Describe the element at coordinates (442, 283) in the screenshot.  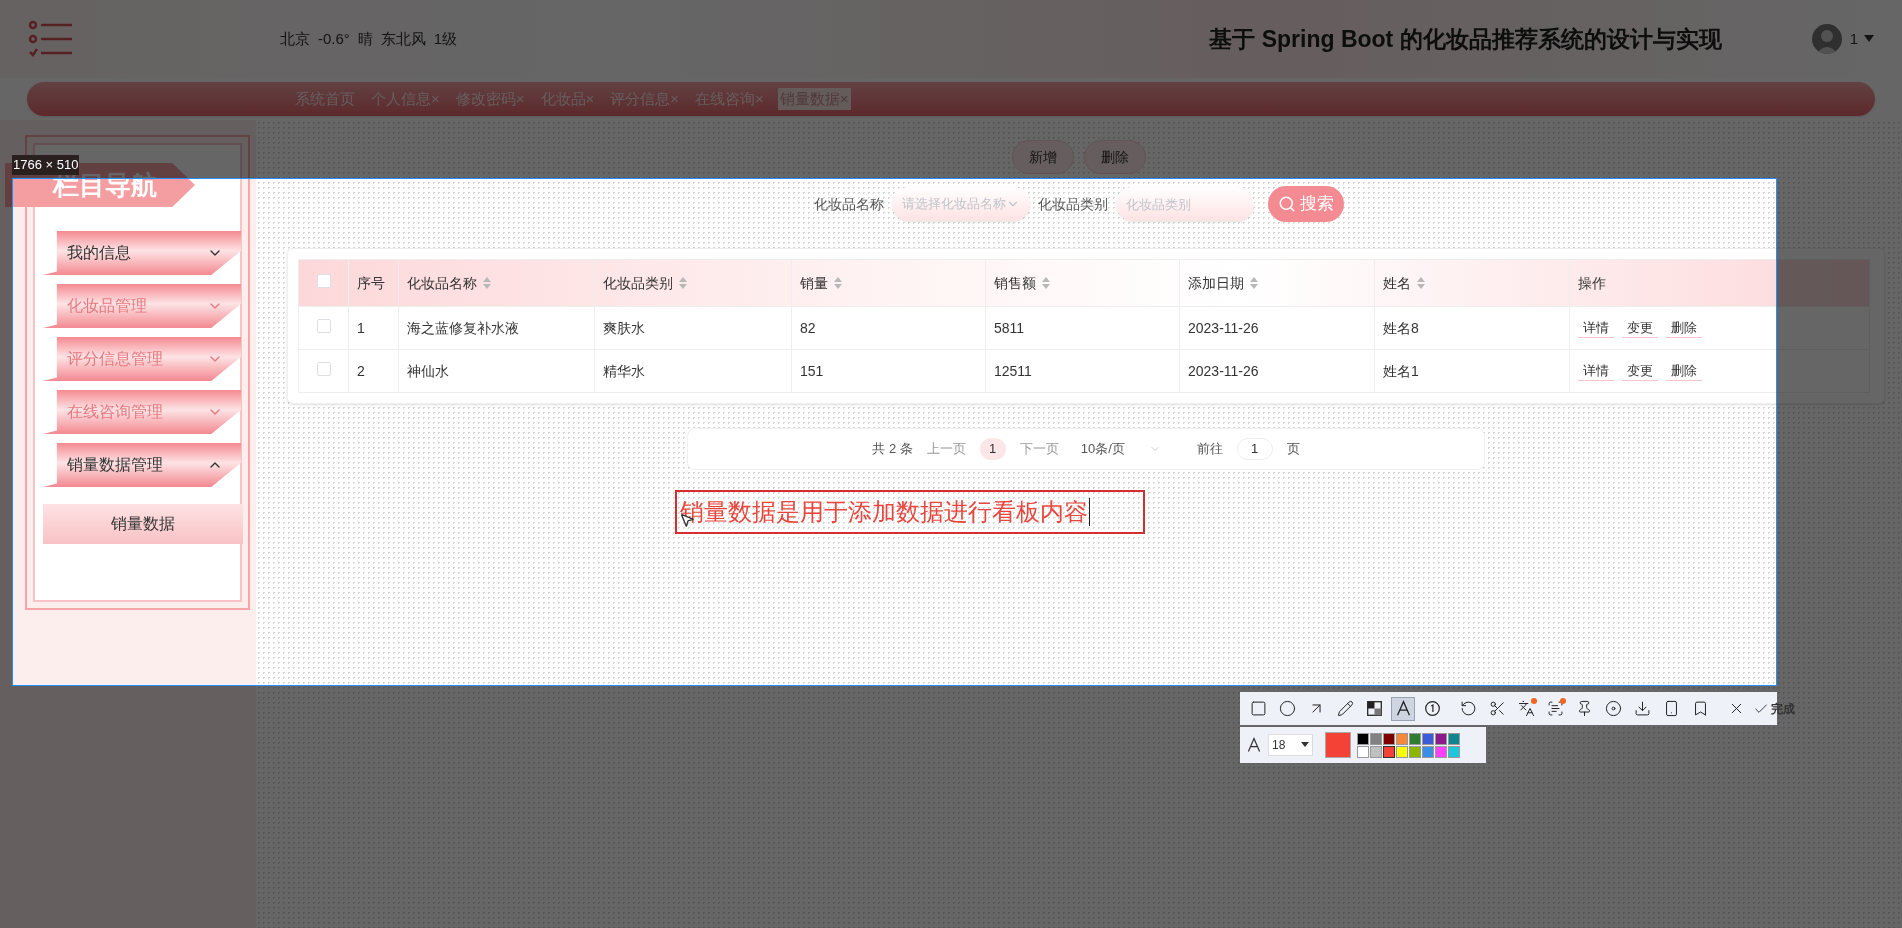
I see `column-header: 化妆品名称` at that location.